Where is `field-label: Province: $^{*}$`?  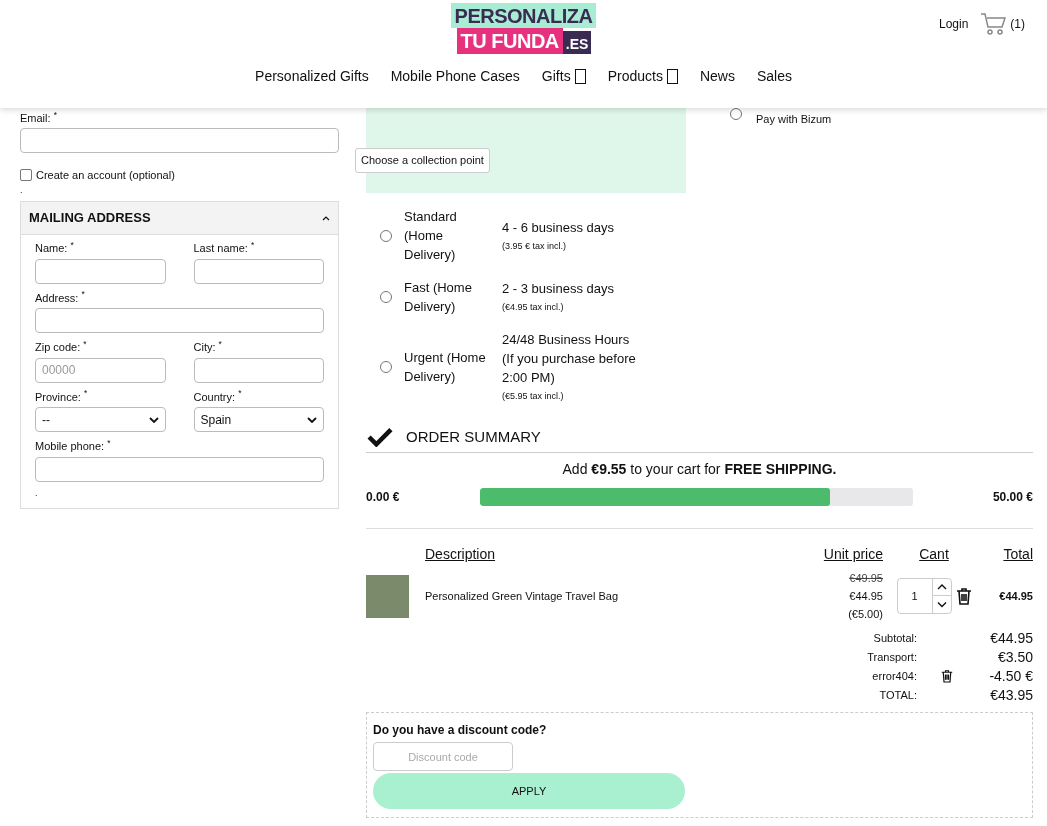
field-label: Province: $^{*}$ is located at coordinates (62, 396).